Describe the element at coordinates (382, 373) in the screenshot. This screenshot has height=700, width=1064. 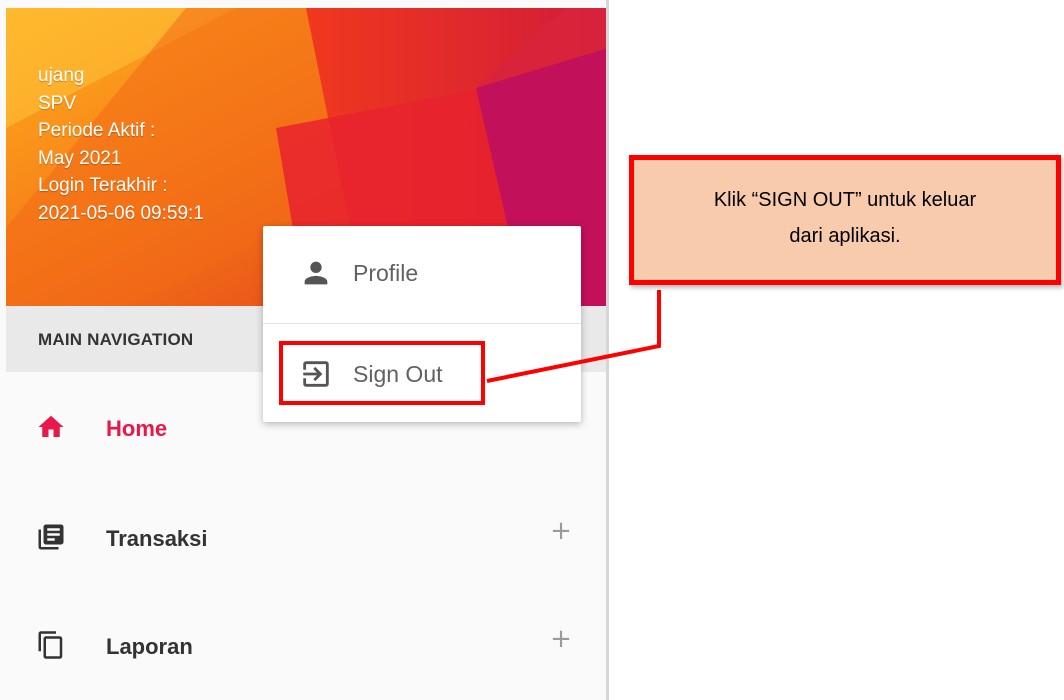
I see `sign-out-highlight-box` at that location.